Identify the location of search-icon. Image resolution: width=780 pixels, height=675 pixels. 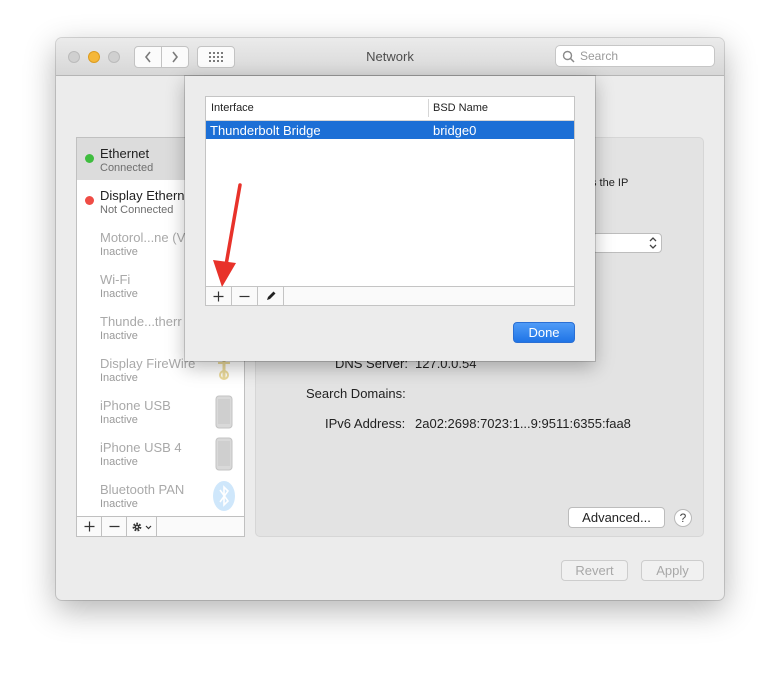
(568, 56).